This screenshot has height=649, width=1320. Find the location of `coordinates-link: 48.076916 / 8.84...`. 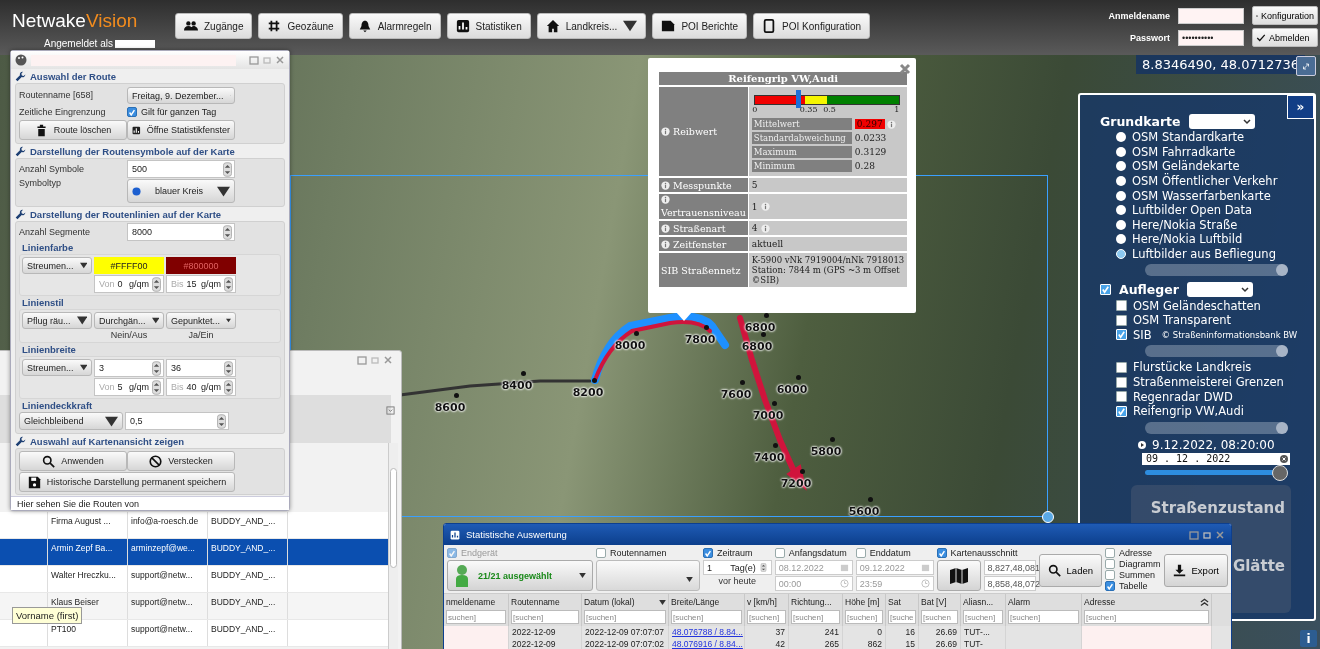

coordinates-link: 48.076916 / 8.84... is located at coordinates (707, 643).